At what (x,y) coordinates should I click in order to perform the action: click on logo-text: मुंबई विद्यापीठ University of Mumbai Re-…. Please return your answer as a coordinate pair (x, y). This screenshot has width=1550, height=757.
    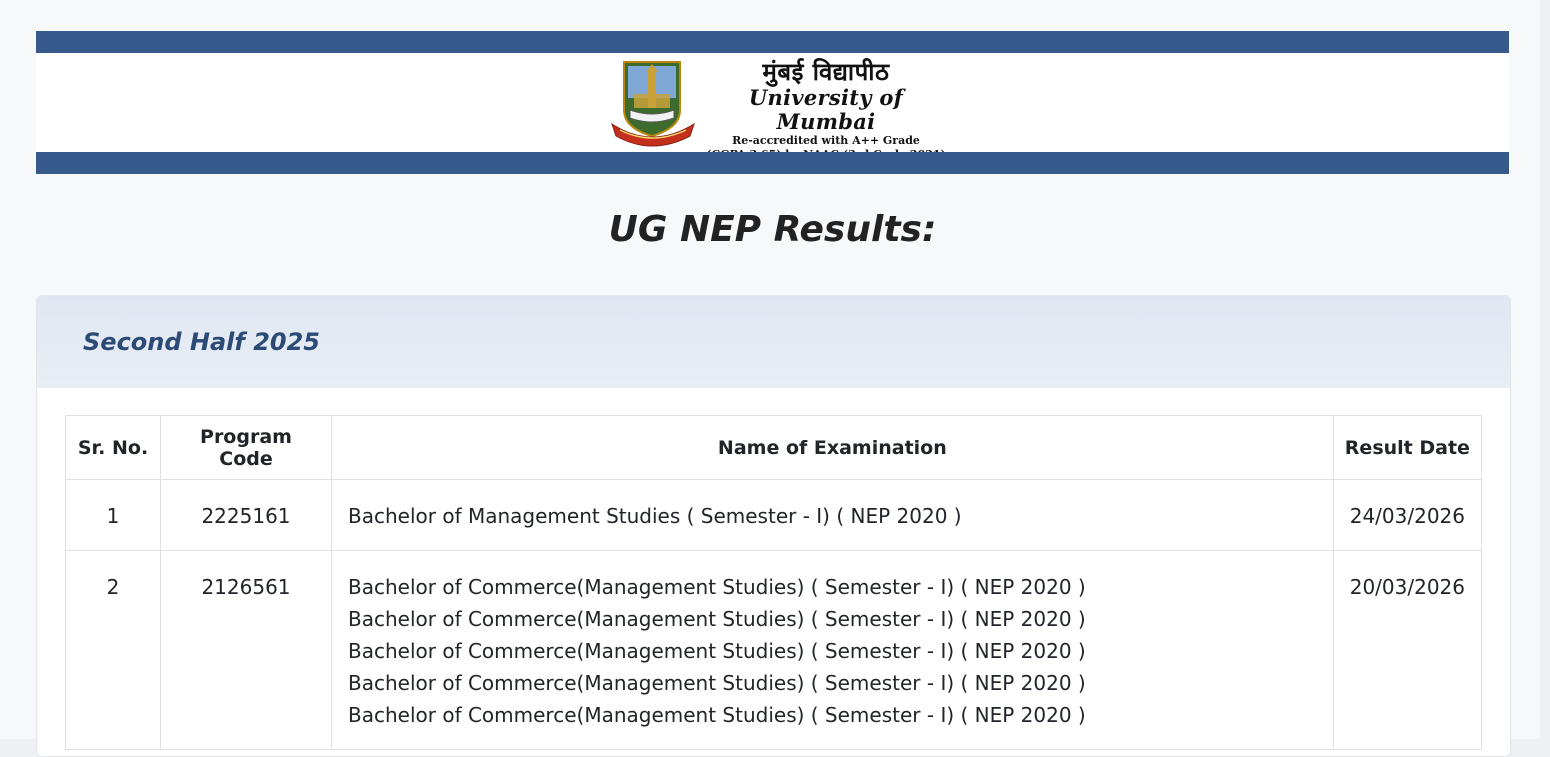
    Looking at the image, I should click on (826, 110).